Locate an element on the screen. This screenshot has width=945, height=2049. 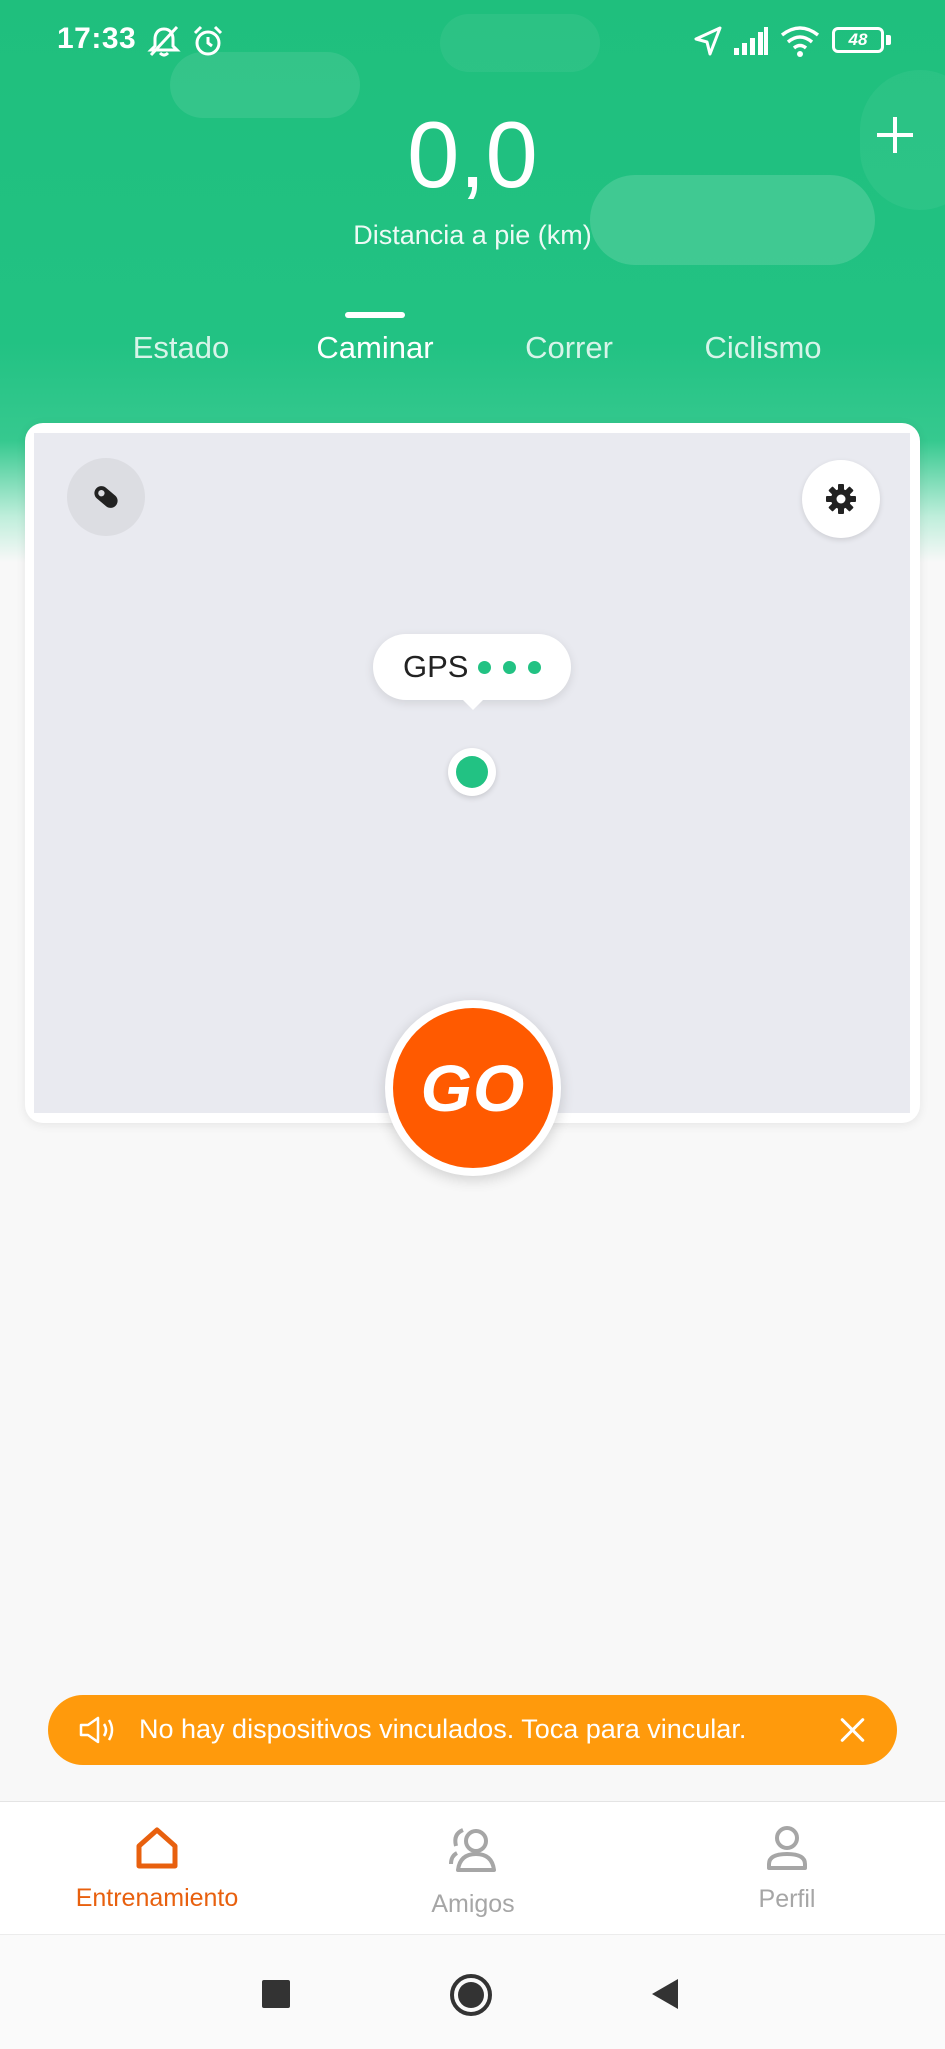
go-label: GO is located at coordinates (473, 1088).